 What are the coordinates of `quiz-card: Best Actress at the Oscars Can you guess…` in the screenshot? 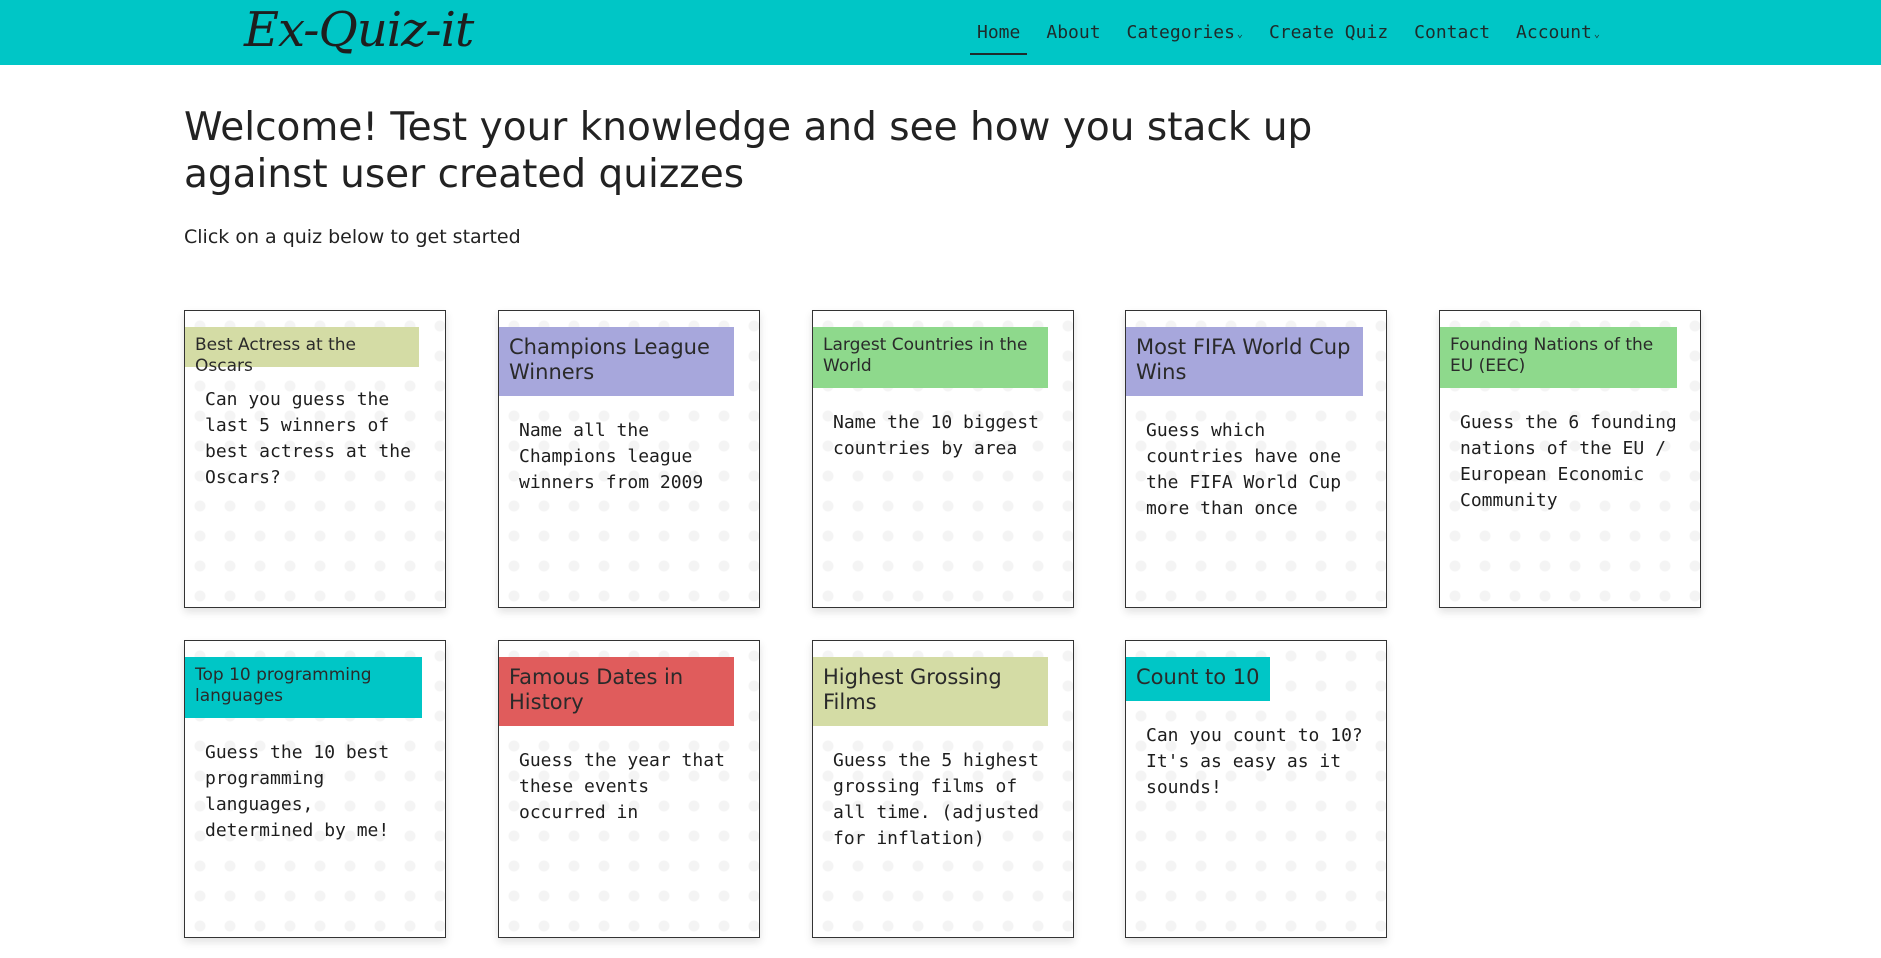 It's located at (315, 459).